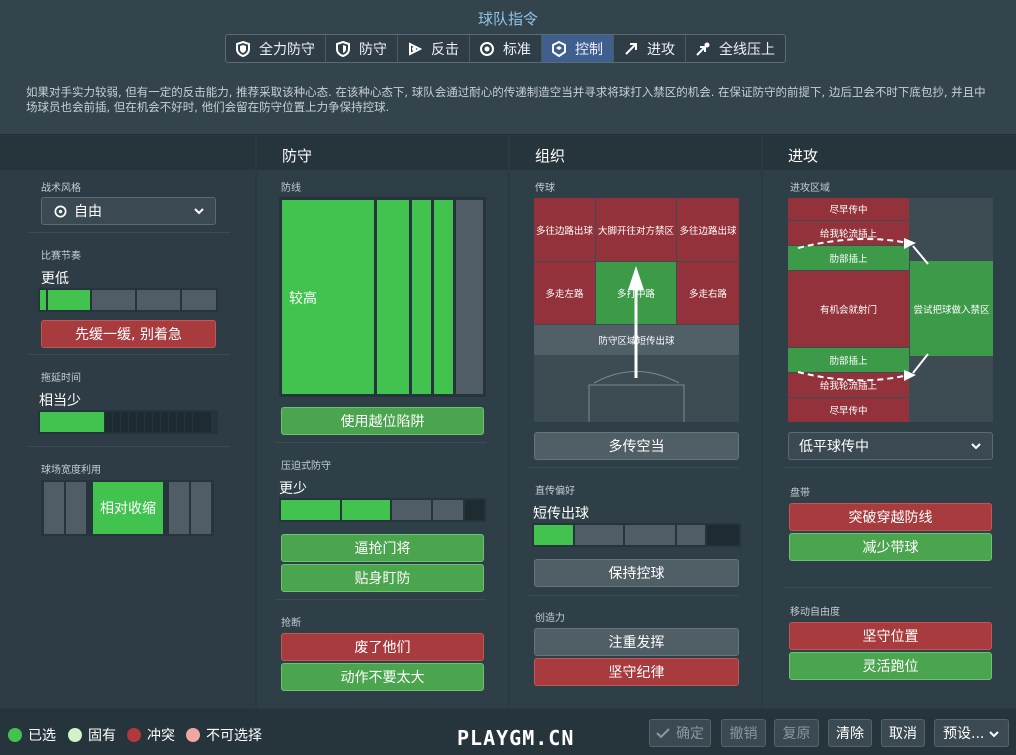 Image resolution: width=1016 pixels, height=755 pixels. Describe the element at coordinates (128, 300) in the screenshot. I see `tempo-slider` at that location.